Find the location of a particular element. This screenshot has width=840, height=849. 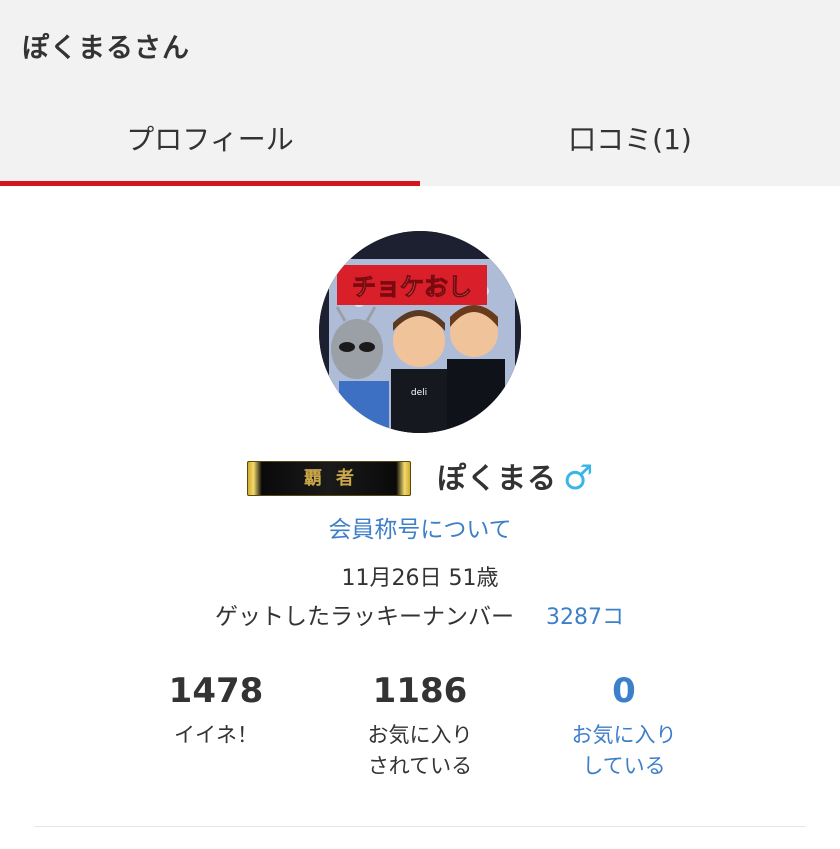

page-title: ぽくまるさん is located at coordinates (106, 48).